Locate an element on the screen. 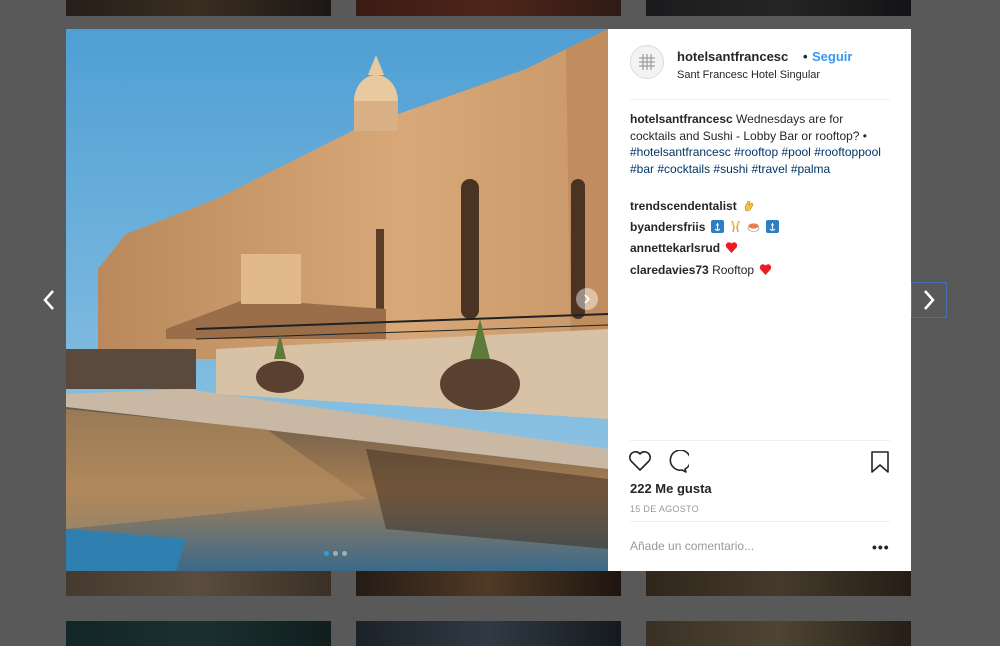 This screenshot has height=646, width=1000. hashtag: #travel is located at coordinates (769, 169).